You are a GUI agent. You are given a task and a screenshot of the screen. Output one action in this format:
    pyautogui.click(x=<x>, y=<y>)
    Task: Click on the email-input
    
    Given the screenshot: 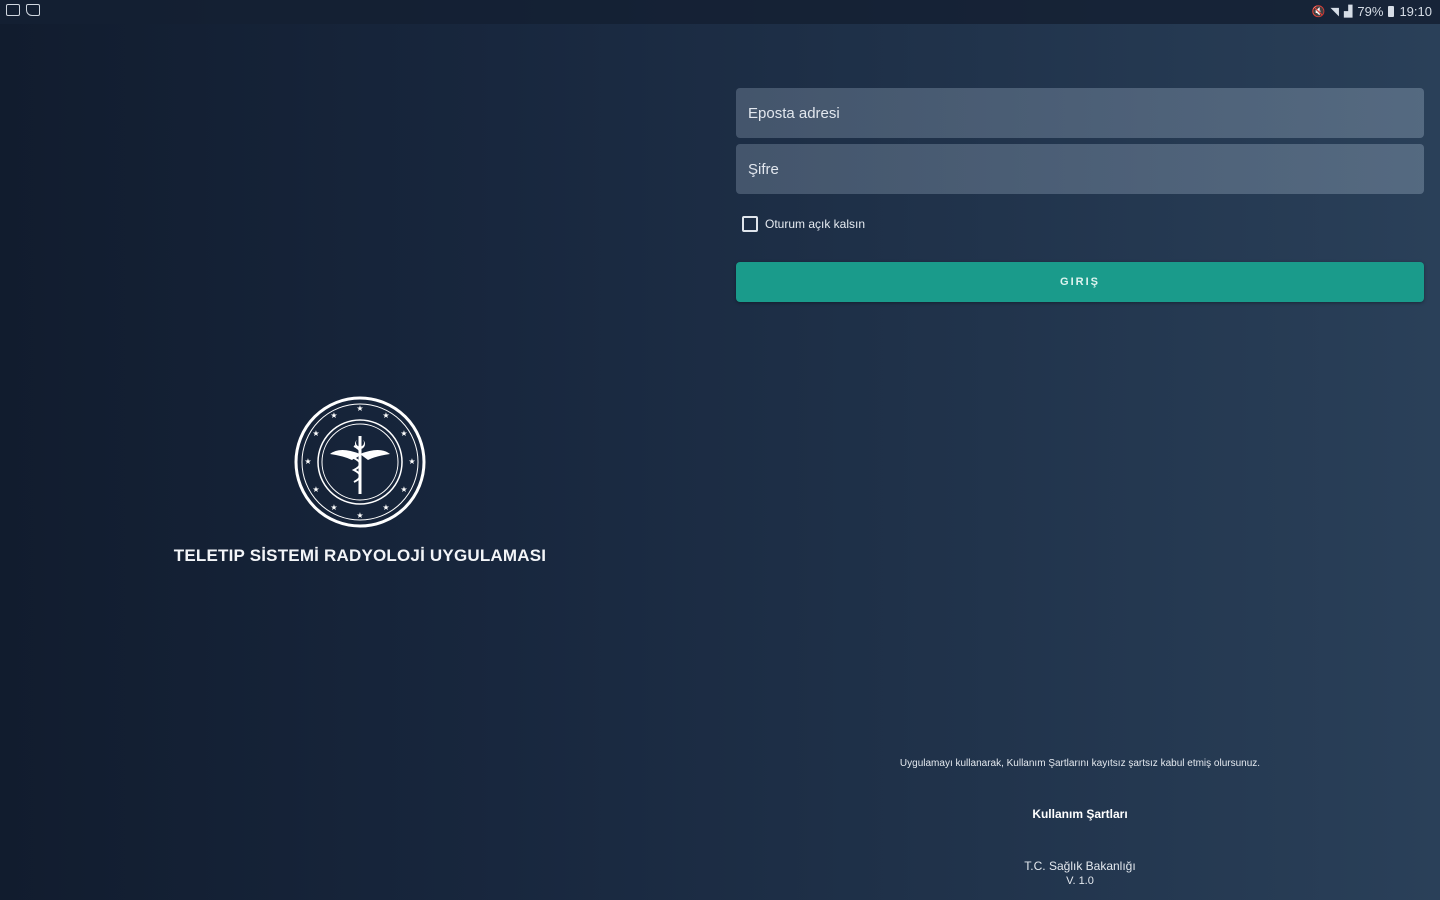 What is the action you would take?
    pyautogui.click(x=1080, y=113)
    